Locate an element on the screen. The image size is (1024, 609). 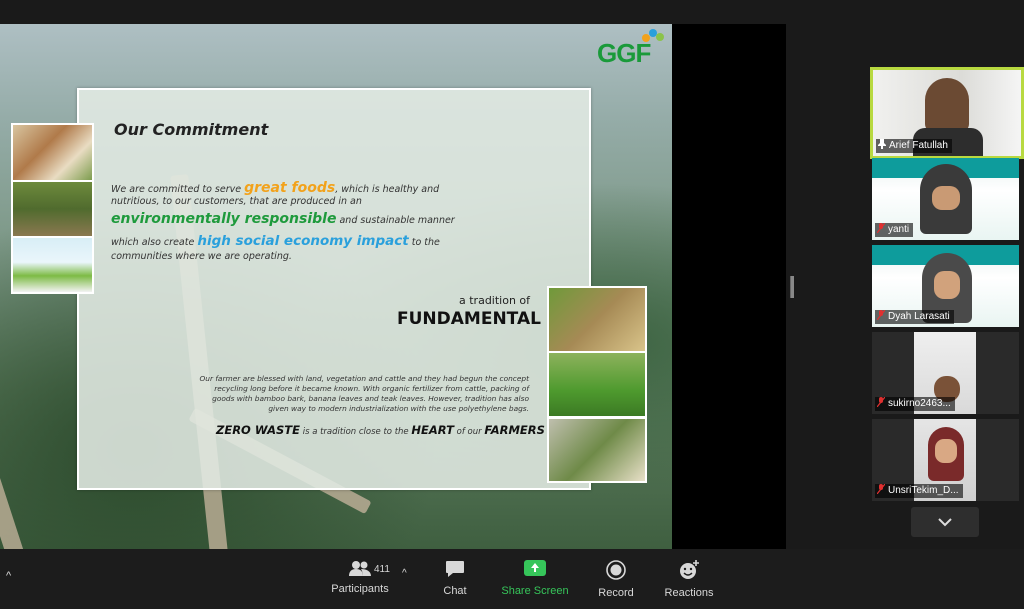
video-tile-active: Arief Fatullah is located at coordinates (947, 113).